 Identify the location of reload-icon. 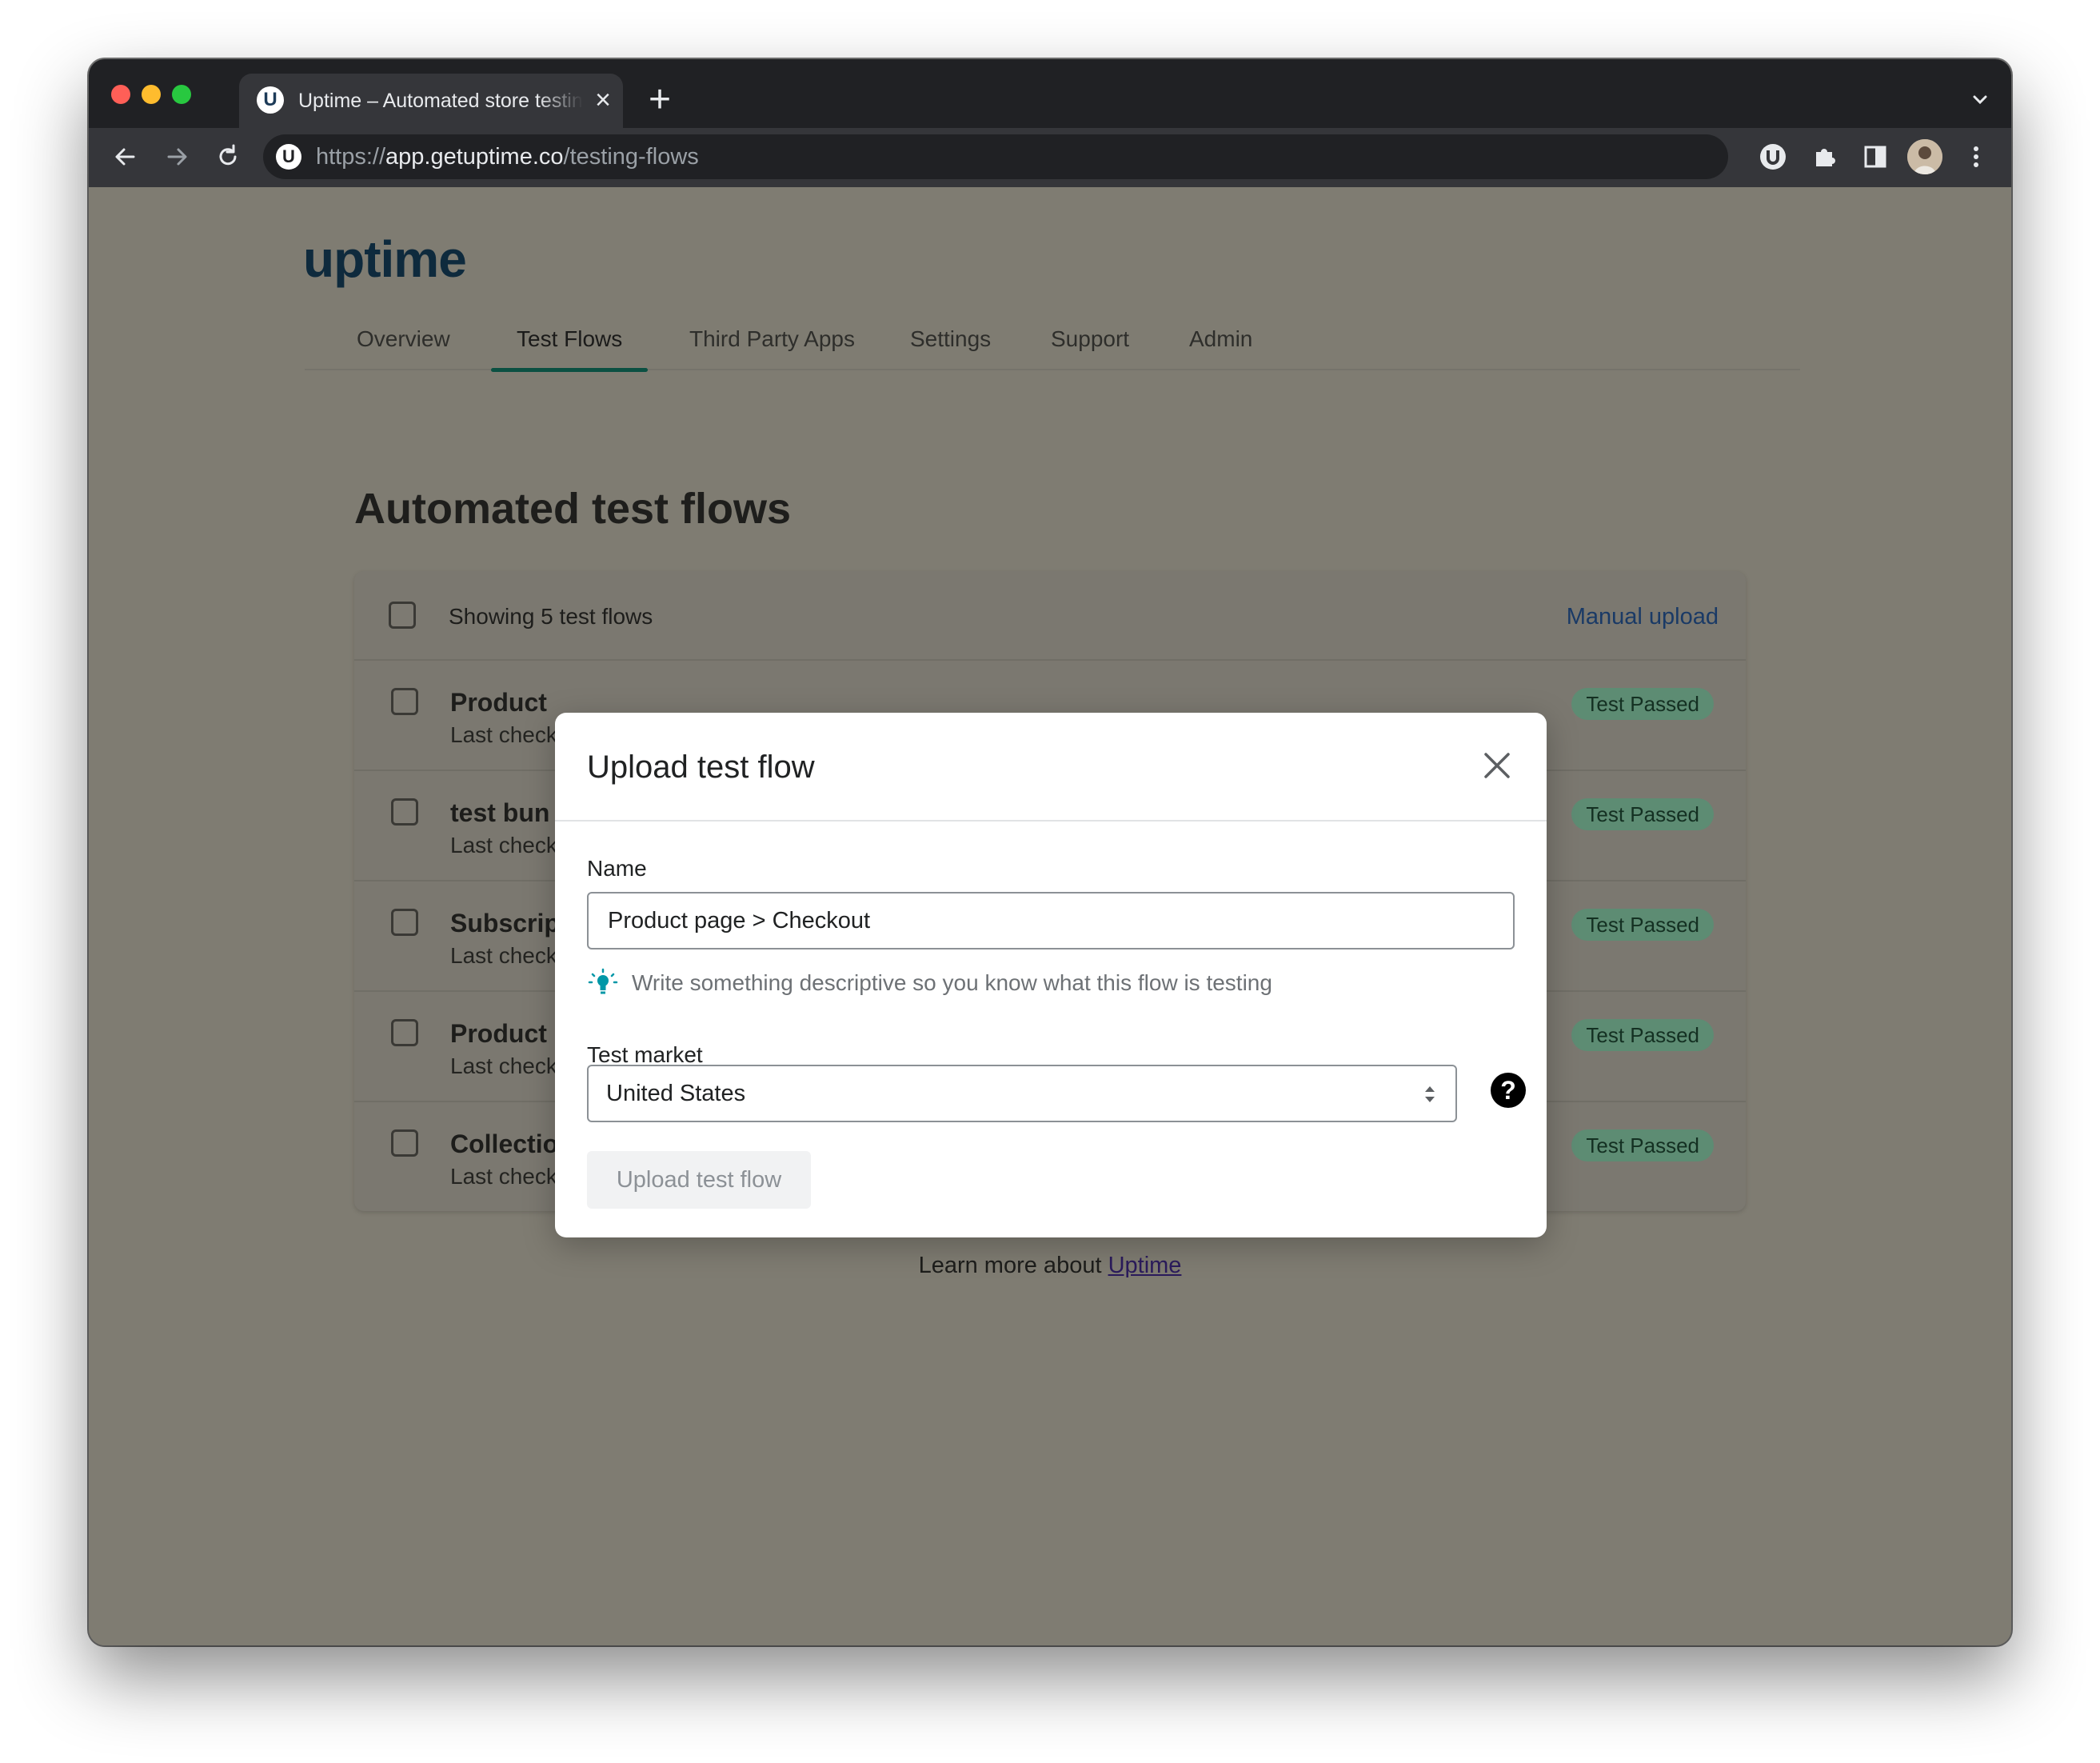
(228, 157).